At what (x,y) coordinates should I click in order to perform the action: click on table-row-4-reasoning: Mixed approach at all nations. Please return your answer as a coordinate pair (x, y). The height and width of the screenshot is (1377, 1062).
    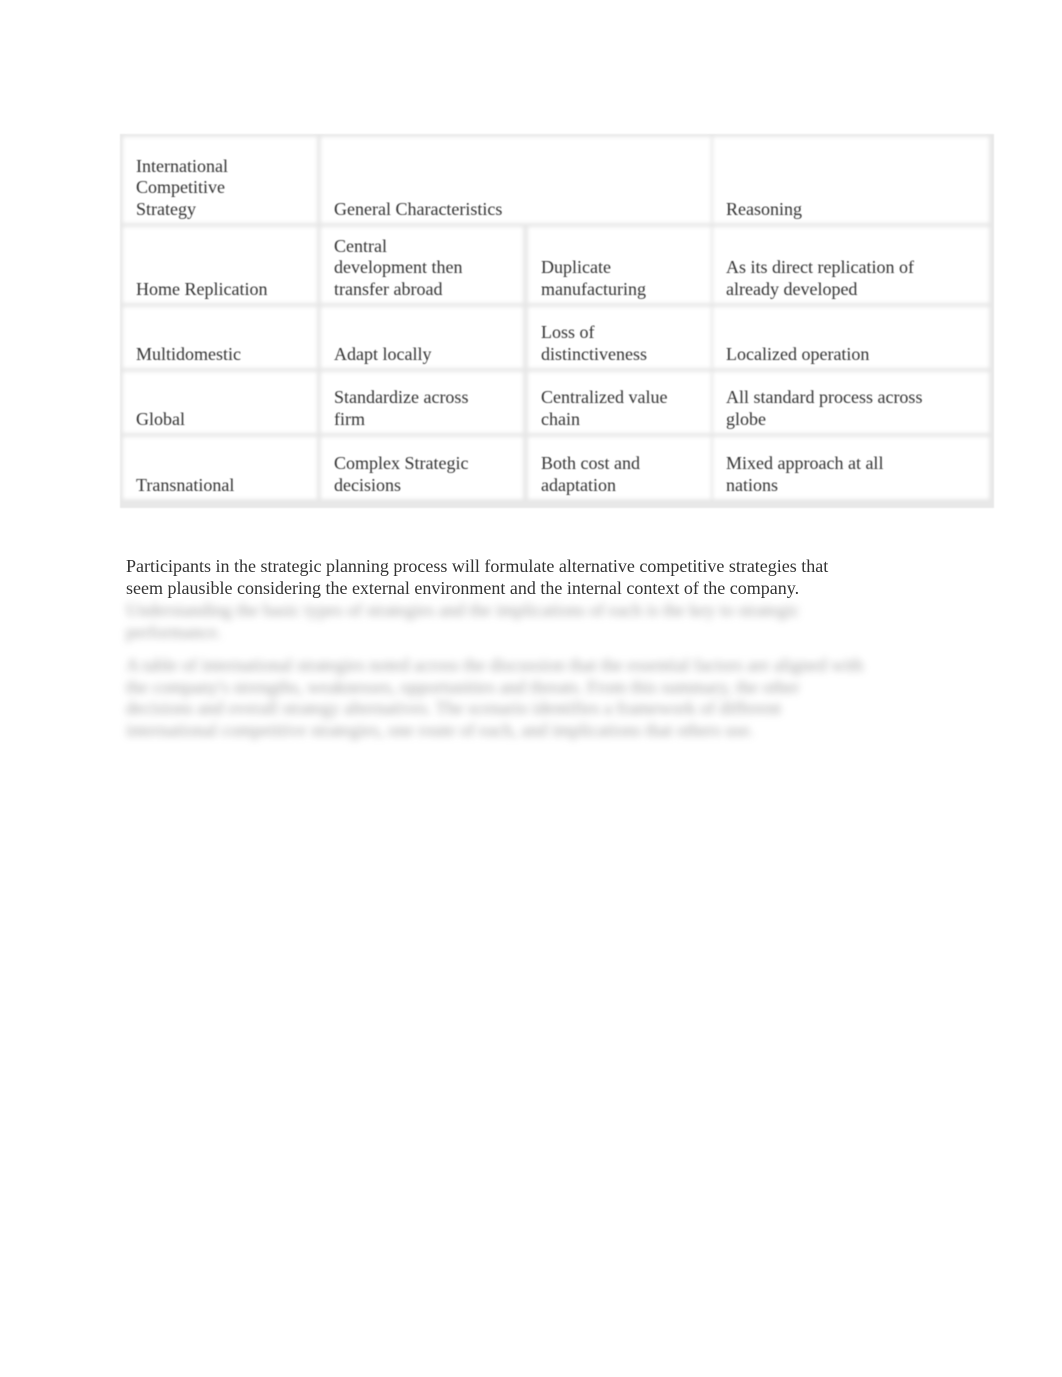
    Looking at the image, I should click on (851, 468).